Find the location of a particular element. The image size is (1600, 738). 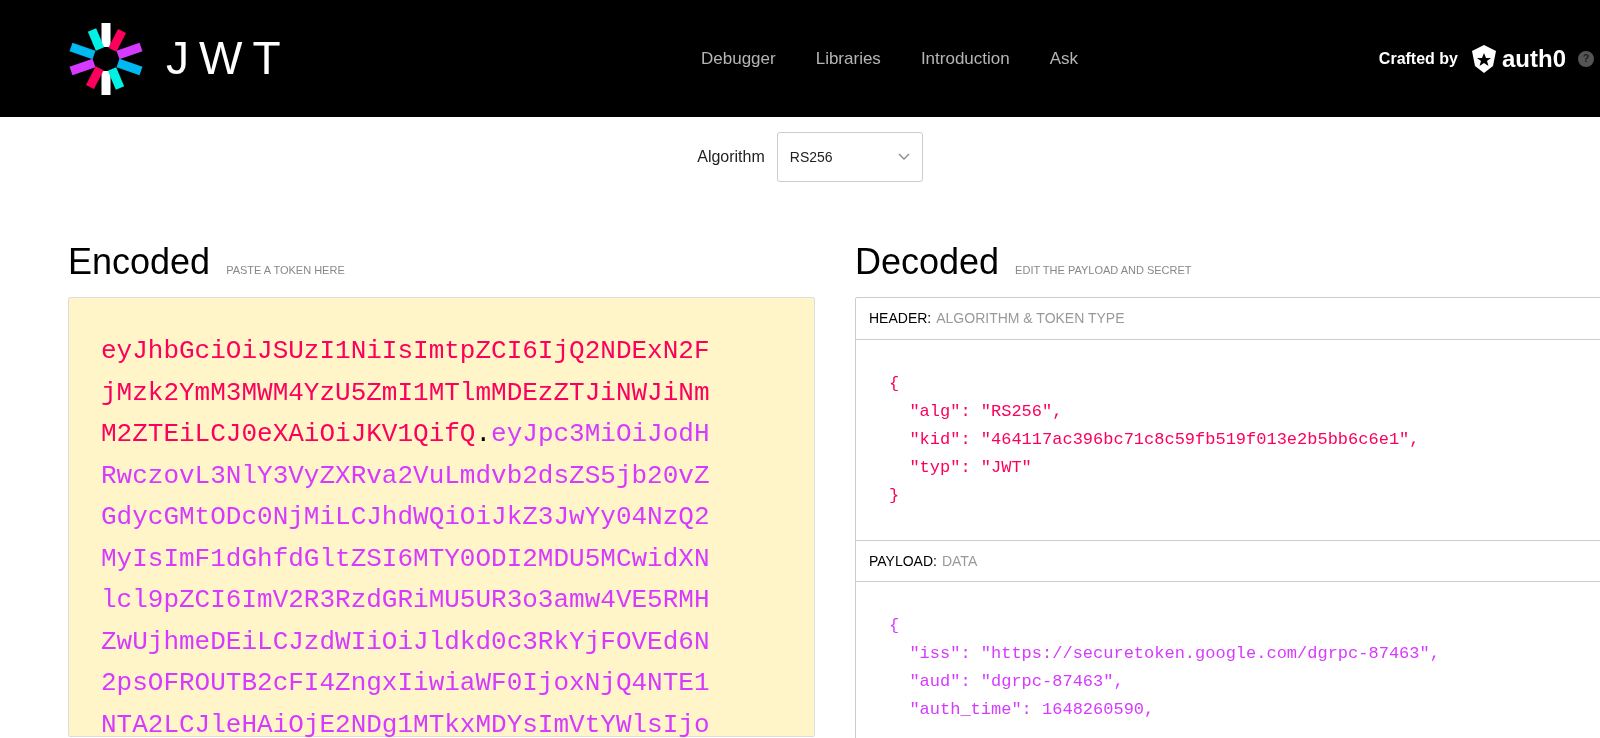

token-payload-text: RwczovL3NlY3VyZXRva2VuLmdvb2dsZS5jb20vZ is located at coordinates (405, 475).